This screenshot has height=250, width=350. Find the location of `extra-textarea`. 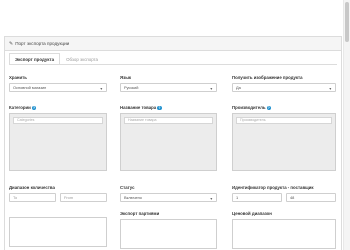

extra-textarea is located at coordinates (58, 232).